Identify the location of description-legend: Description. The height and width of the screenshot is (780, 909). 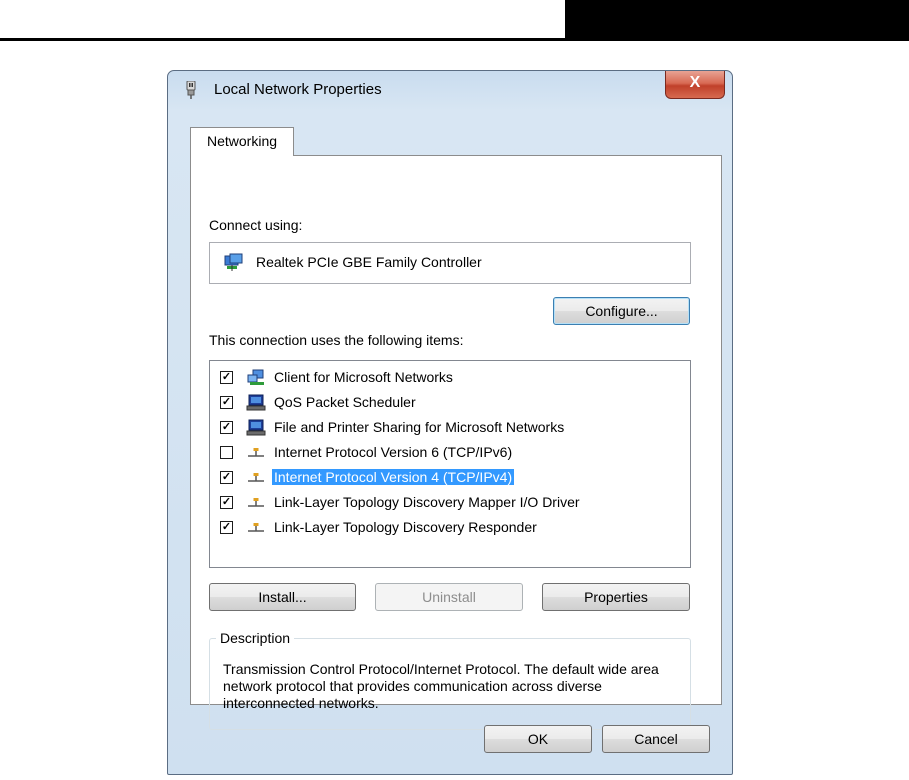
(255, 638).